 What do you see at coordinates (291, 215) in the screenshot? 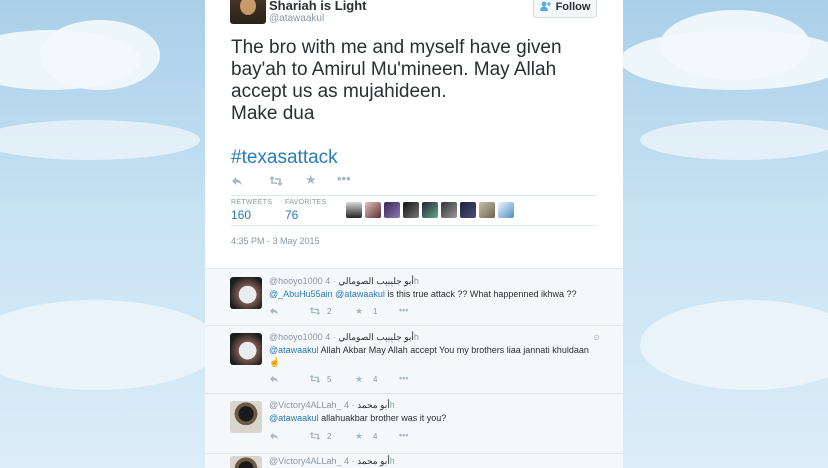
I see `favorites-count: 76` at bounding box center [291, 215].